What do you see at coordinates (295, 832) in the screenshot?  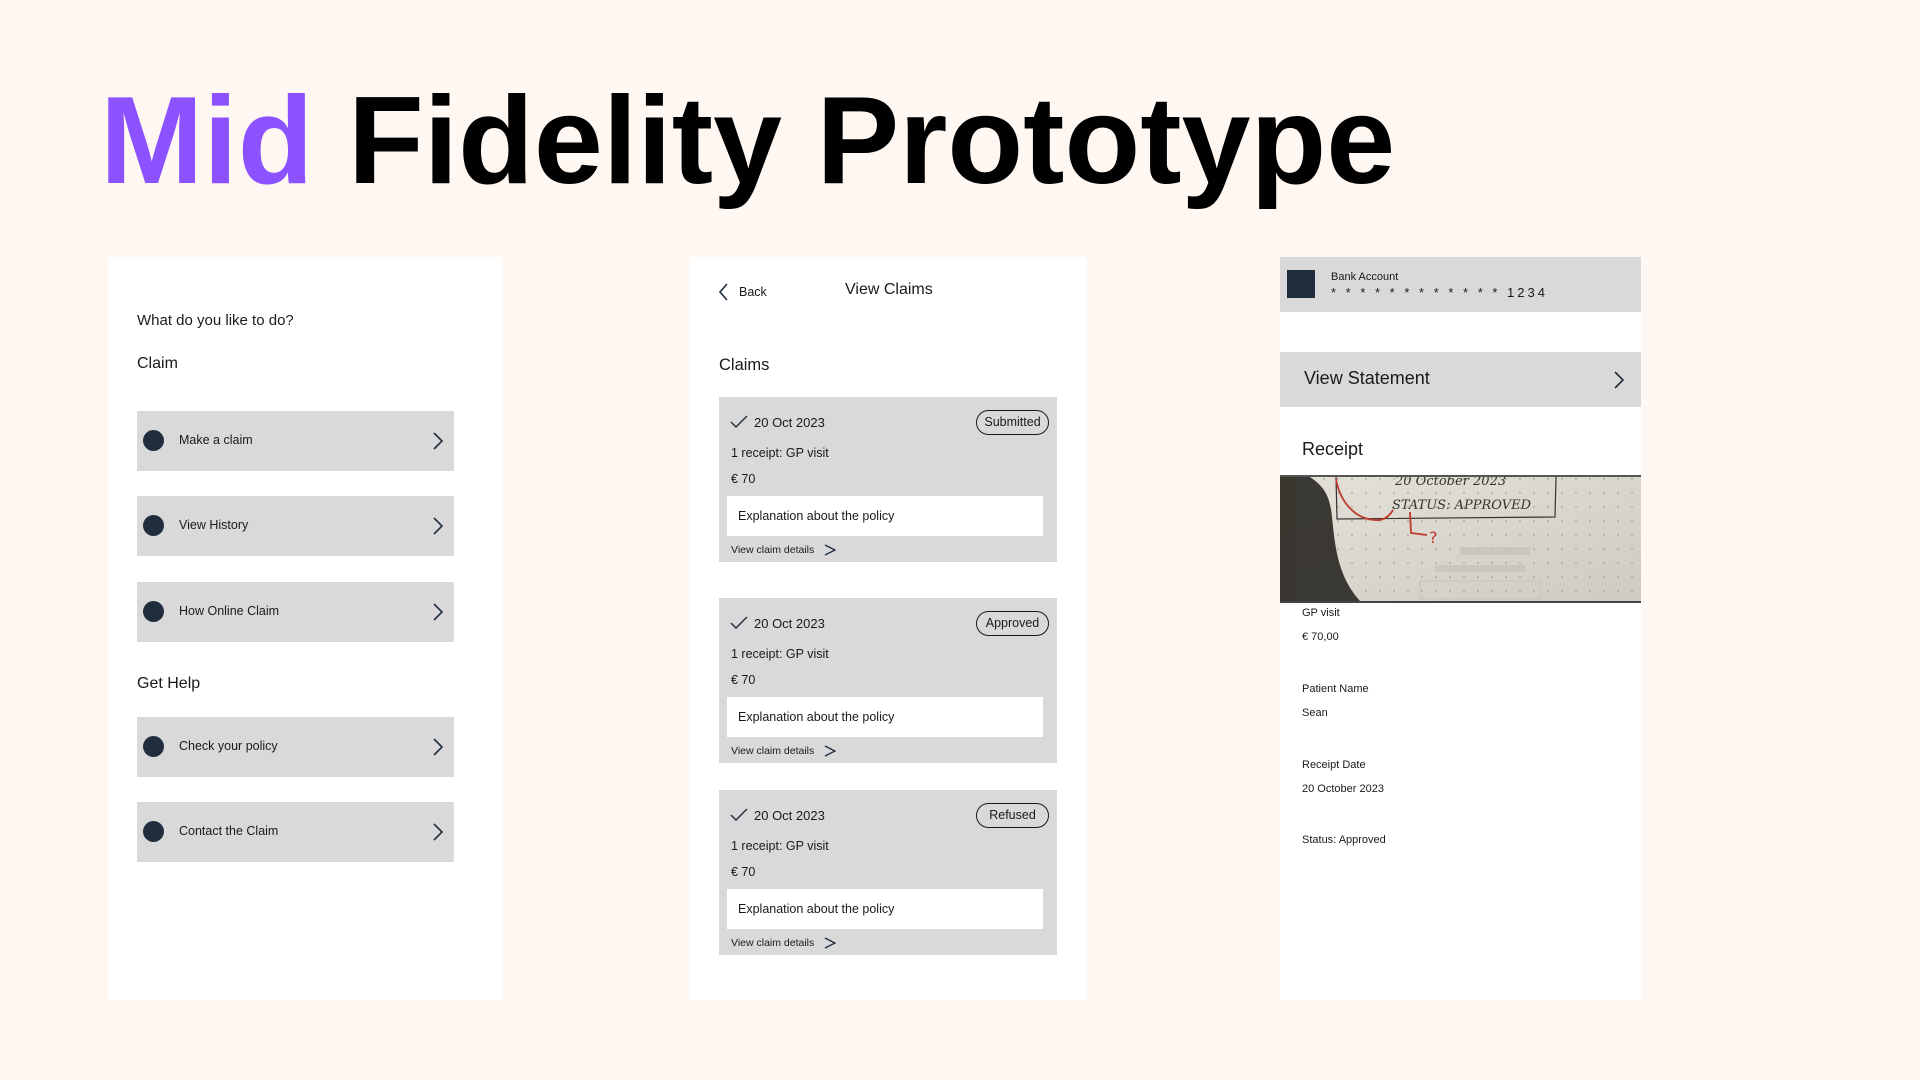 I see `contact-claim-button: Contact the Claim` at bounding box center [295, 832].